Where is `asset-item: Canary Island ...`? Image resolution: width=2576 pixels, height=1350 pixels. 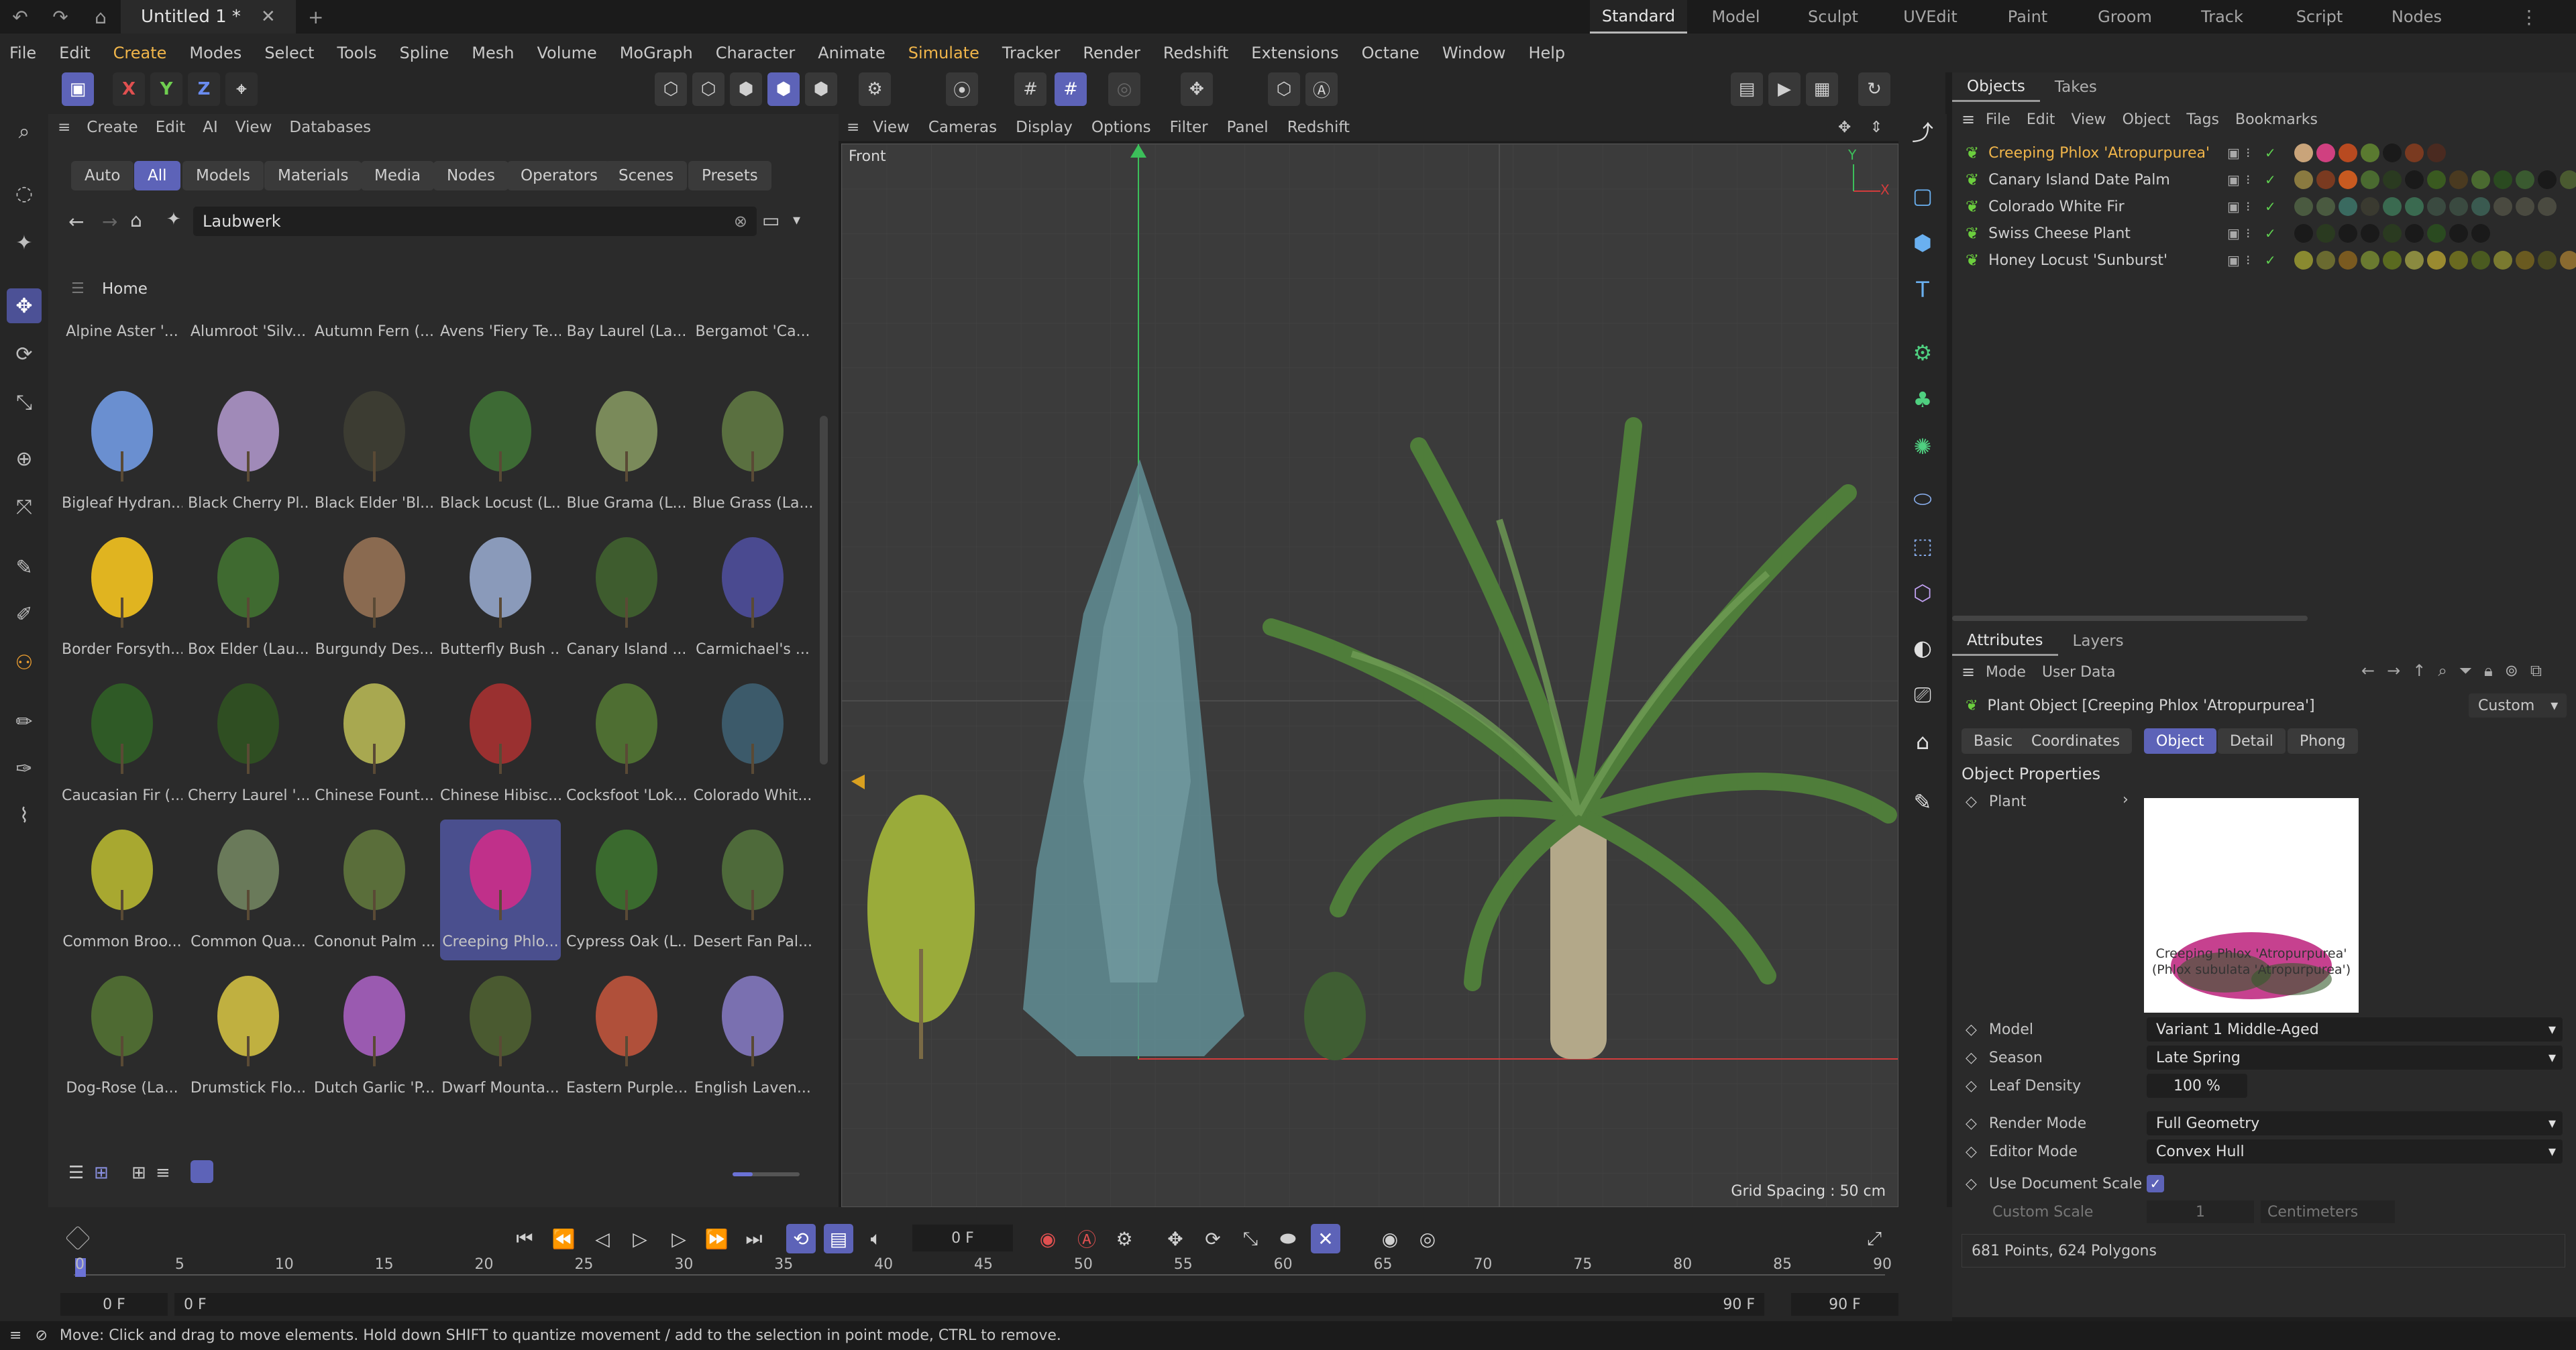 asset-item: Canary Island ... is located at coordinates (626, 597).